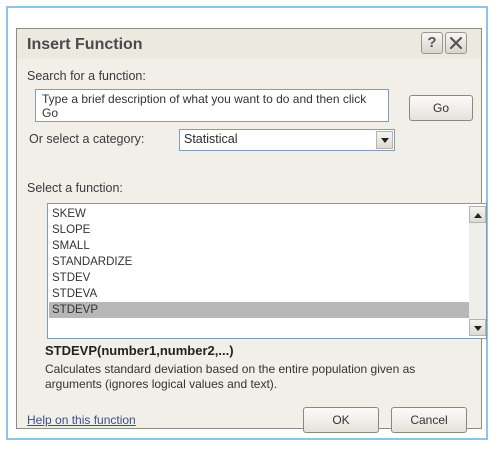  What do you see at coordinates (75, 188) in the screenshot?
I see `function-list-label: Select a function:` at bounding box center [75, 188].